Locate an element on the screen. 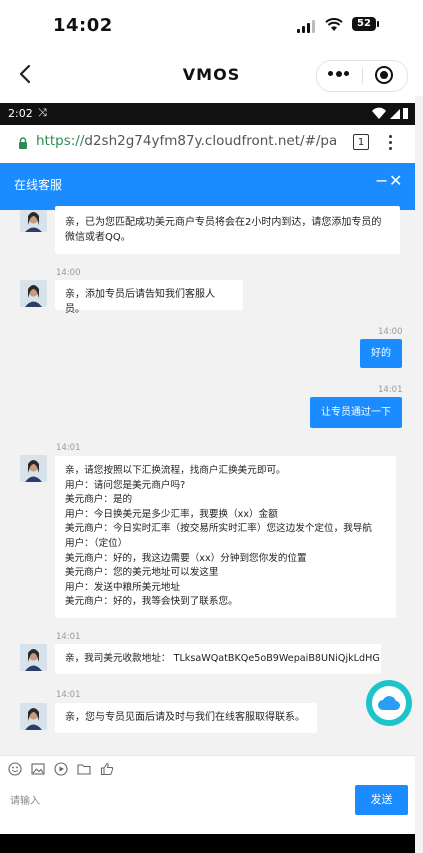 The width and height of the screenshot is (423, 853). cloud-icon is located at coordinates (389, 703).